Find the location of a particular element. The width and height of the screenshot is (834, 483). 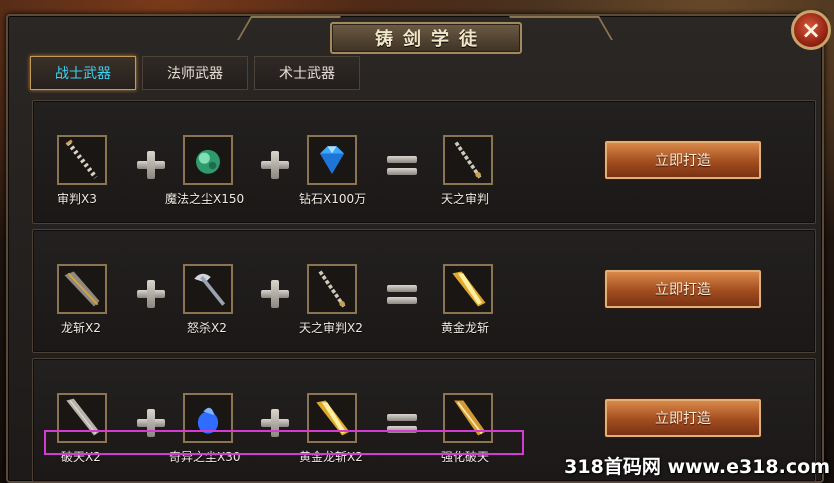

close-icon: × is located at coordinates (811, 30).